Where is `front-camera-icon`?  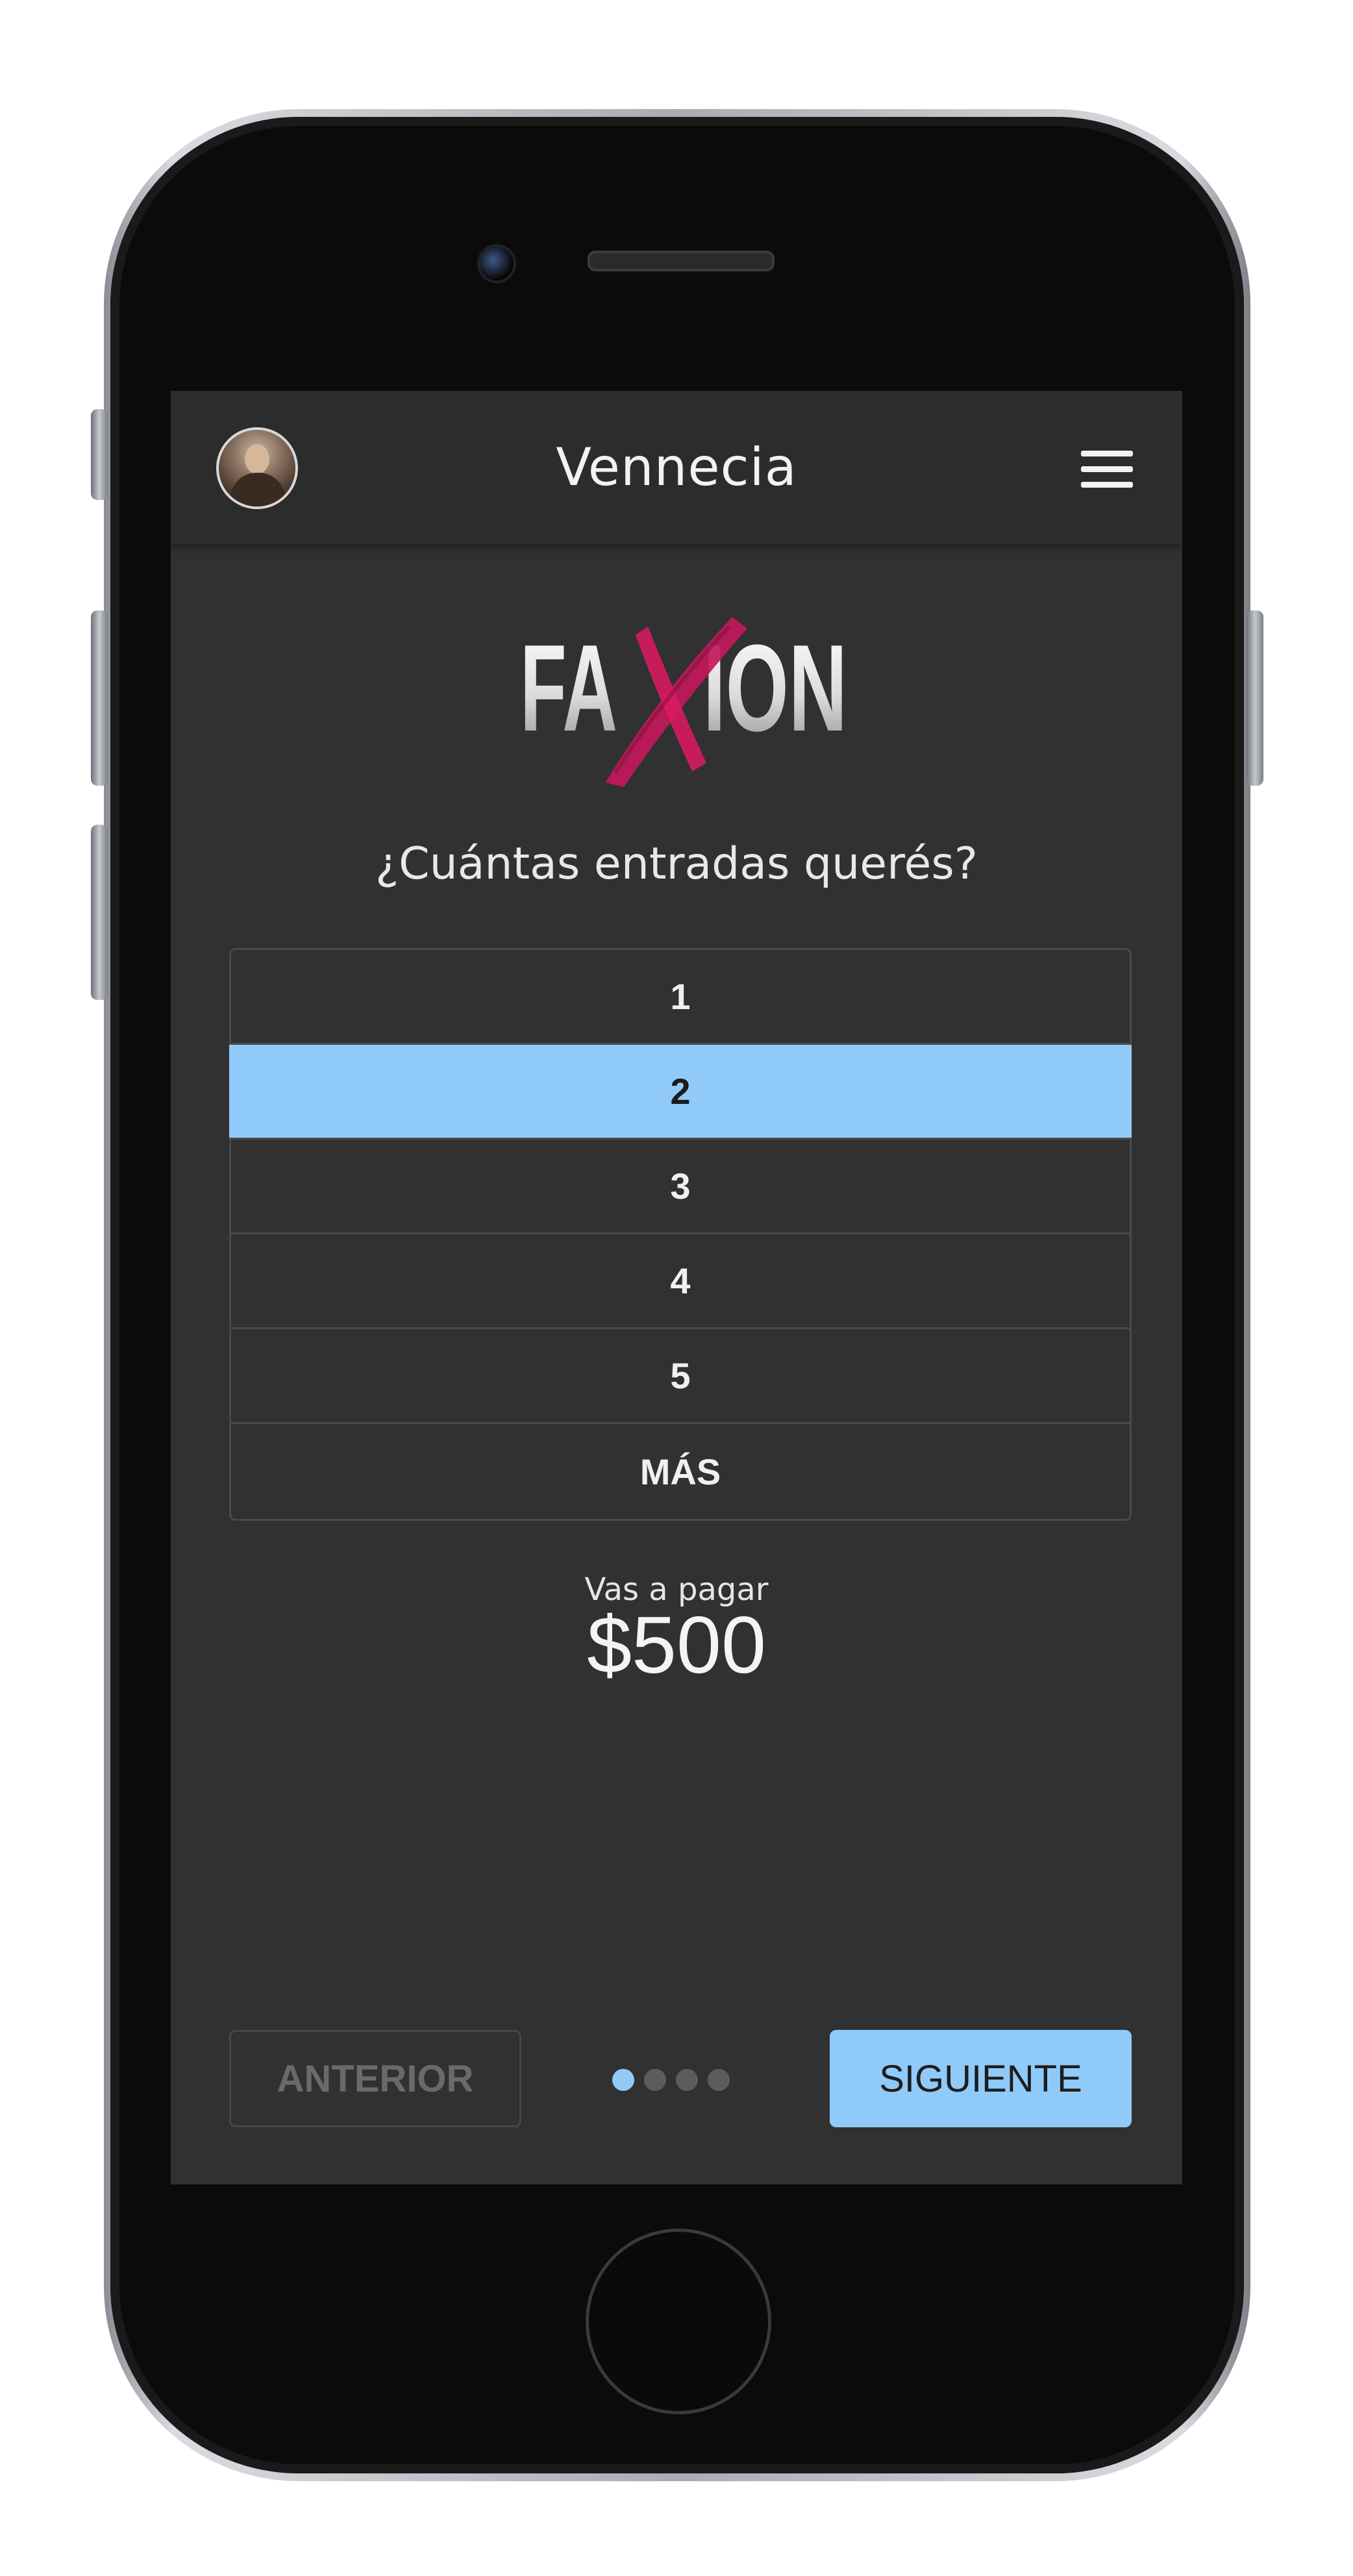 front-camera-icon is located at coordinates (496, 263).